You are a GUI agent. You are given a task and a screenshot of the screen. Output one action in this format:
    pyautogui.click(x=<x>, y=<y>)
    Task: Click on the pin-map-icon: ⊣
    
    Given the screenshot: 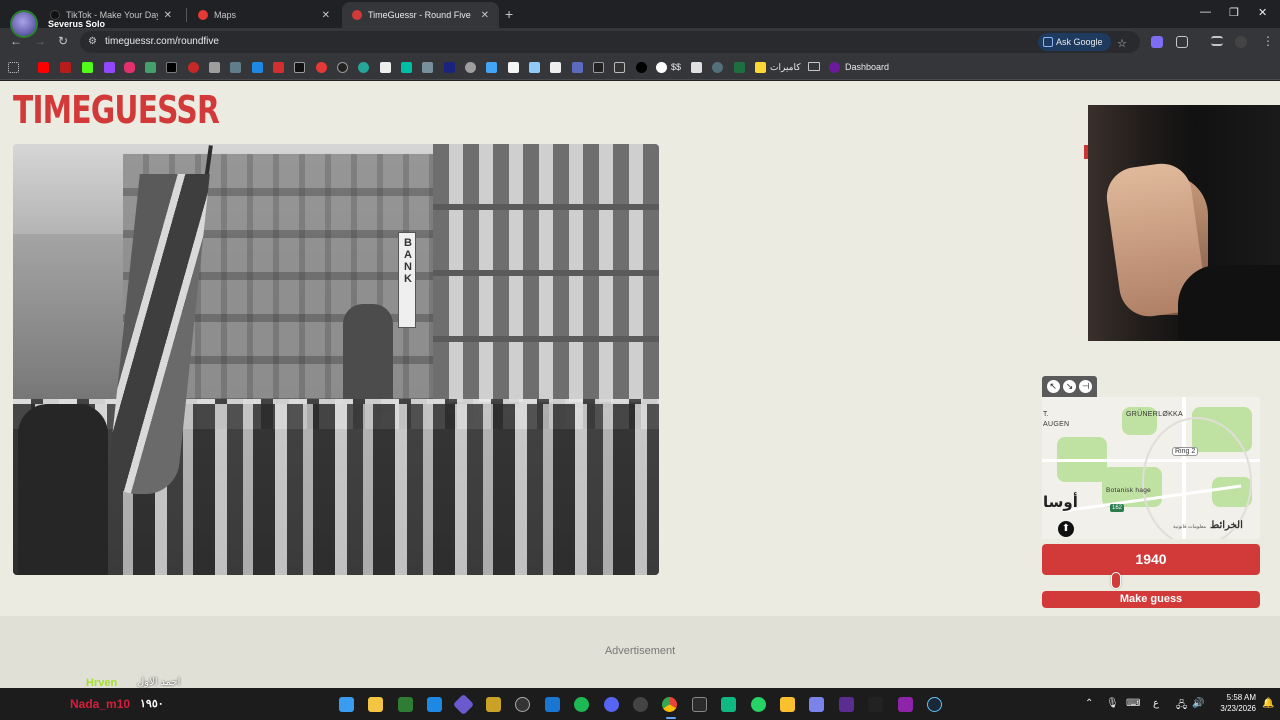 What is the action you would take?
    pyautogui.click(x=1086, y=386)
    